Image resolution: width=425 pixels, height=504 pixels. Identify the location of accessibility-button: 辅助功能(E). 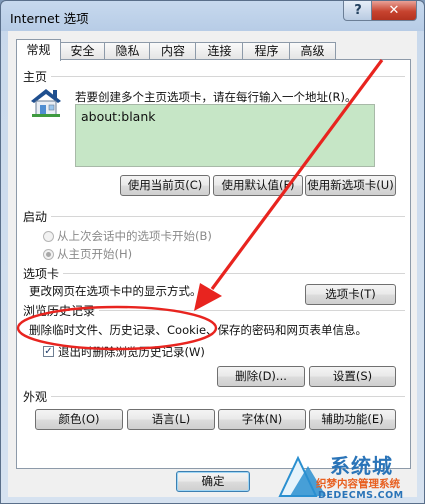
(352, 419).